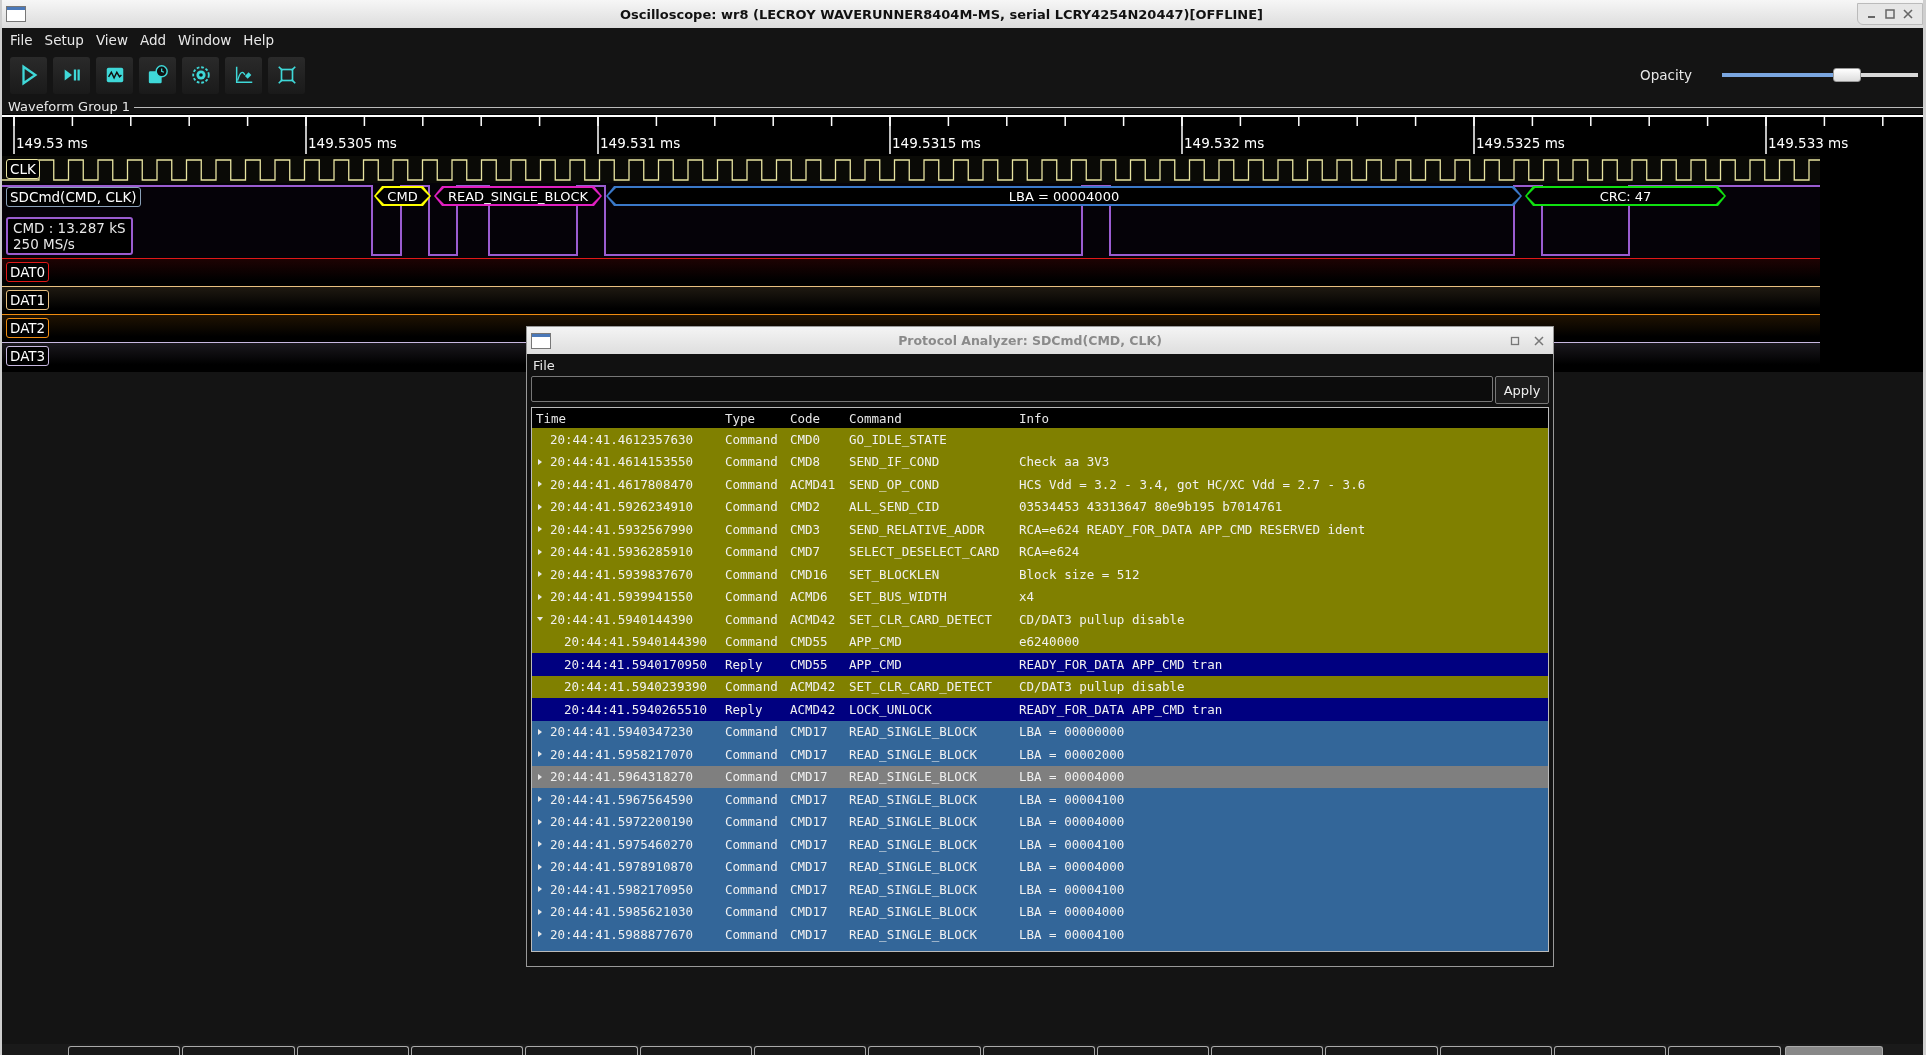  I want to click on column-header: Code, so click(819, 418).